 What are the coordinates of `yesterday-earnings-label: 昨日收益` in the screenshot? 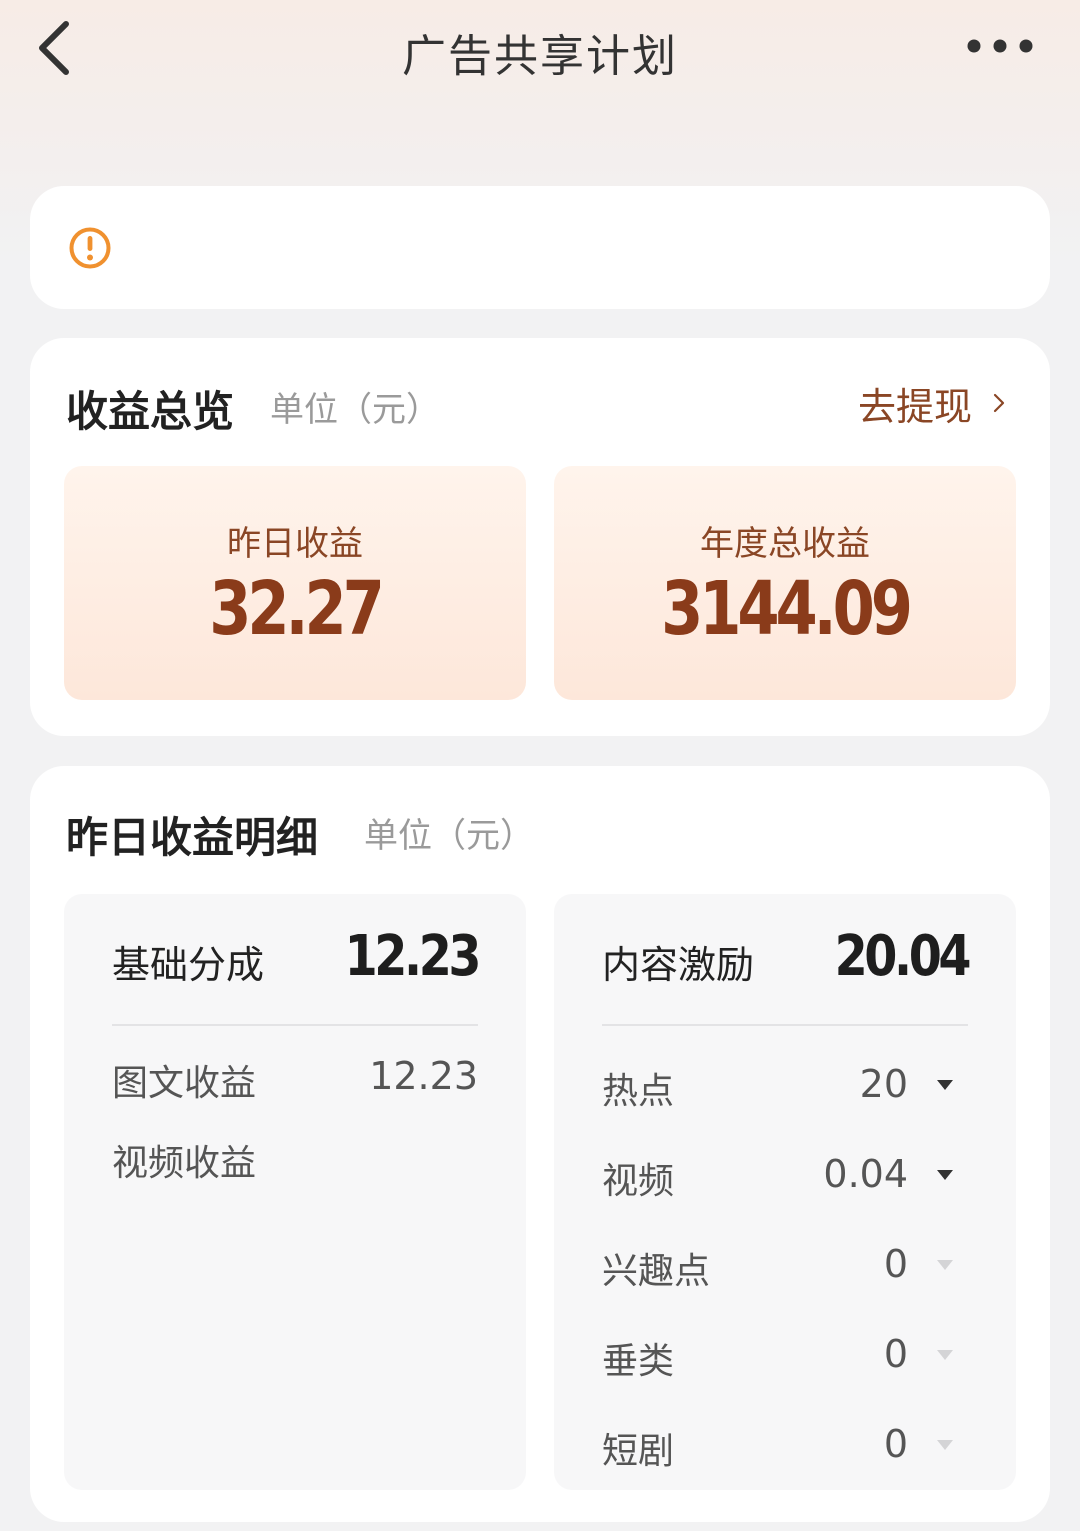 It's located at (295, 544).